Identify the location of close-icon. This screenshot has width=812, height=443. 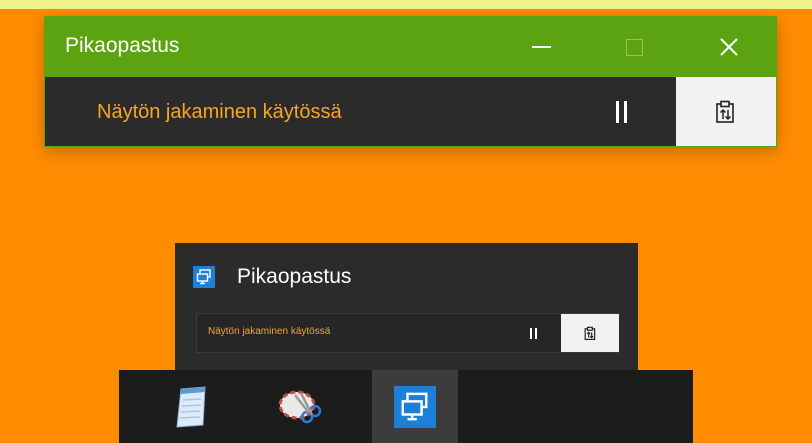
(729, 47).